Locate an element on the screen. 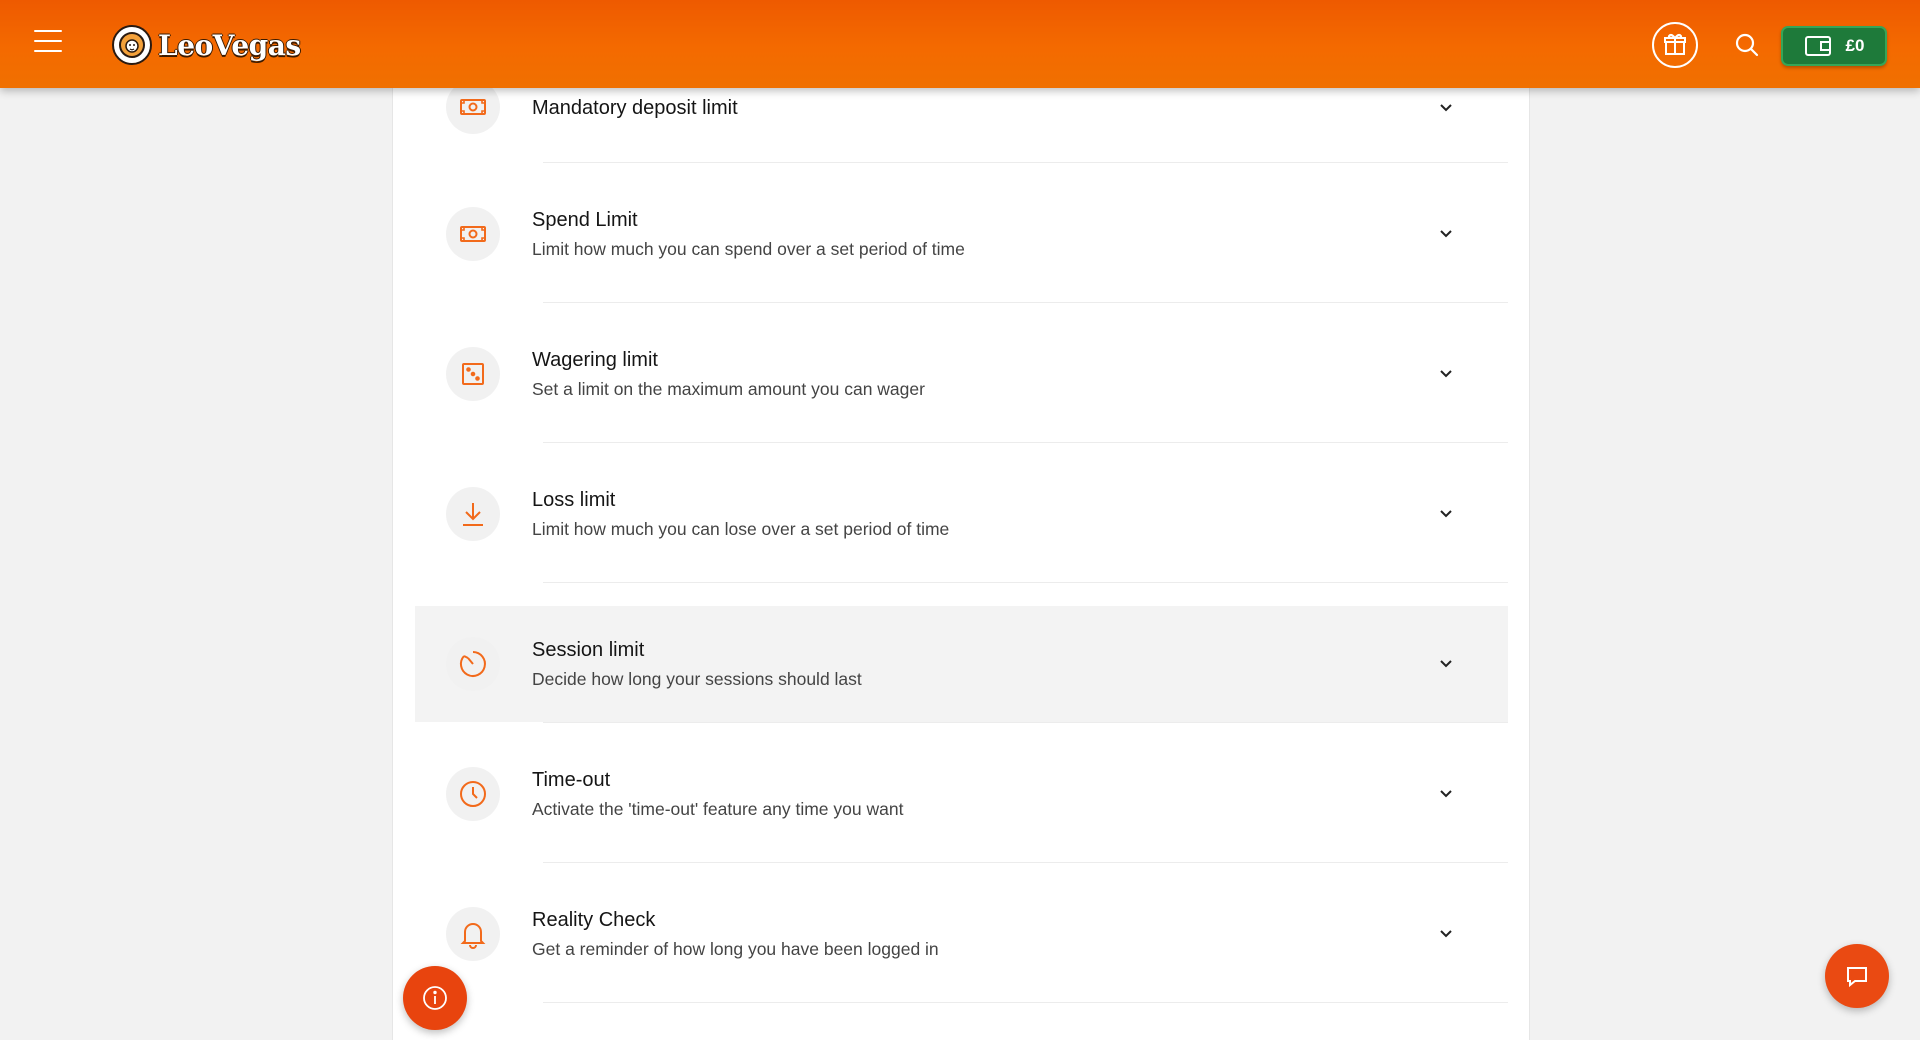  wallet-button: £0 is located at coordinates (1834, 46).